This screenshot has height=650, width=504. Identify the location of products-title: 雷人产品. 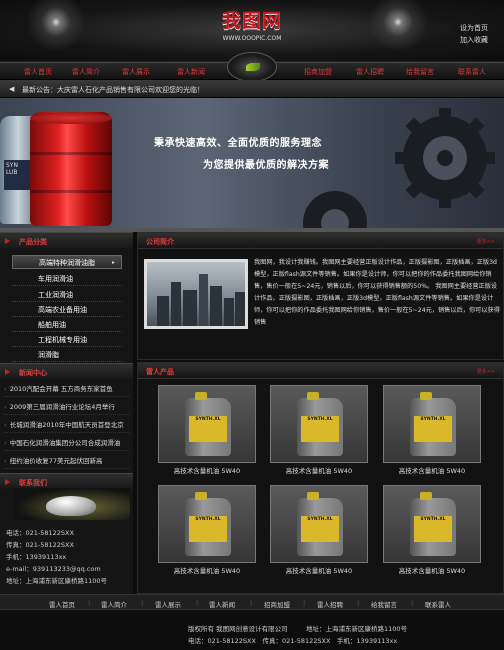
(160, 372).